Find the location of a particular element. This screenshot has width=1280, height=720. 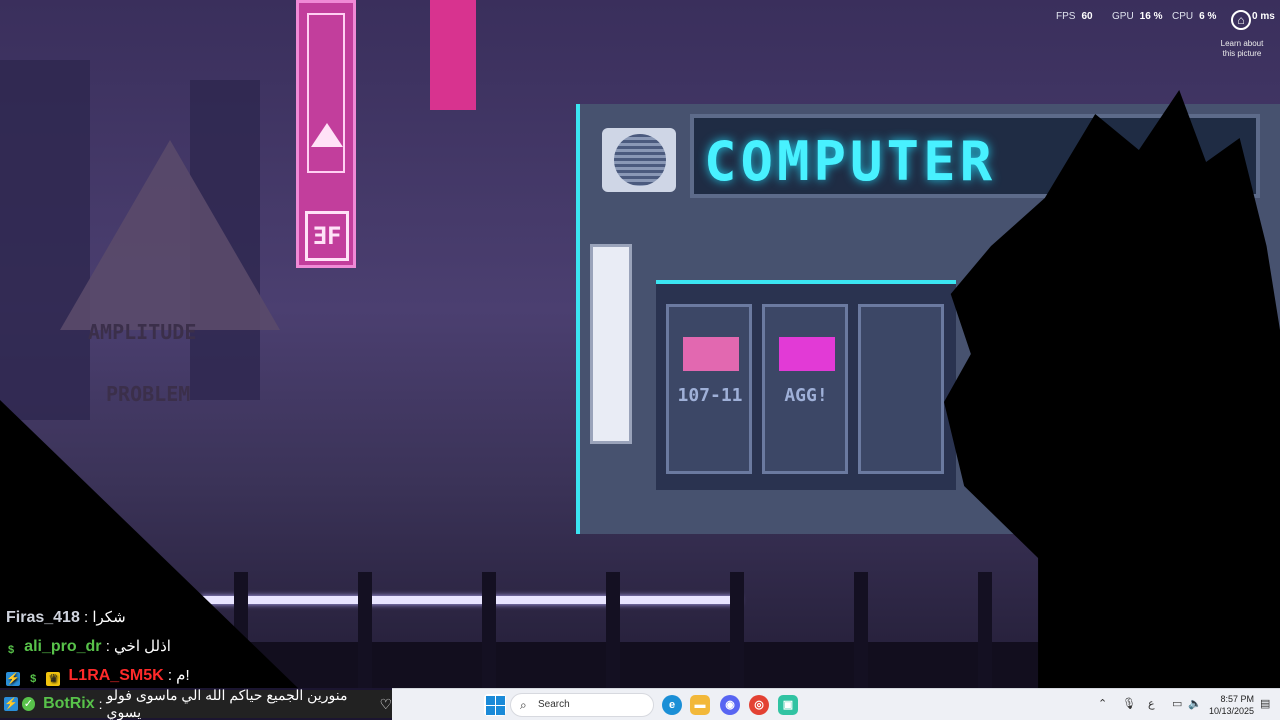

neon-strip is located at coordinates (453, 55).